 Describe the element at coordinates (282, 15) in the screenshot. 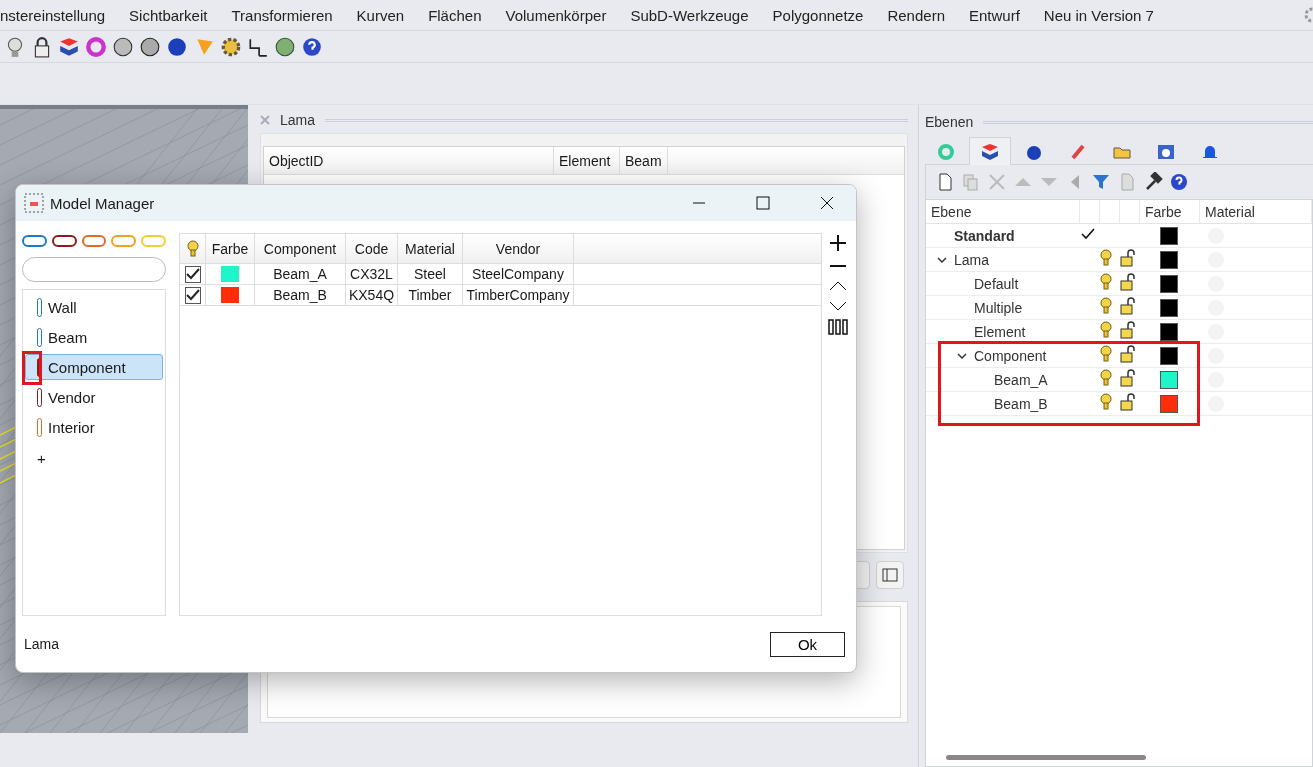

I see `menu-item: Transformieren` at that location.